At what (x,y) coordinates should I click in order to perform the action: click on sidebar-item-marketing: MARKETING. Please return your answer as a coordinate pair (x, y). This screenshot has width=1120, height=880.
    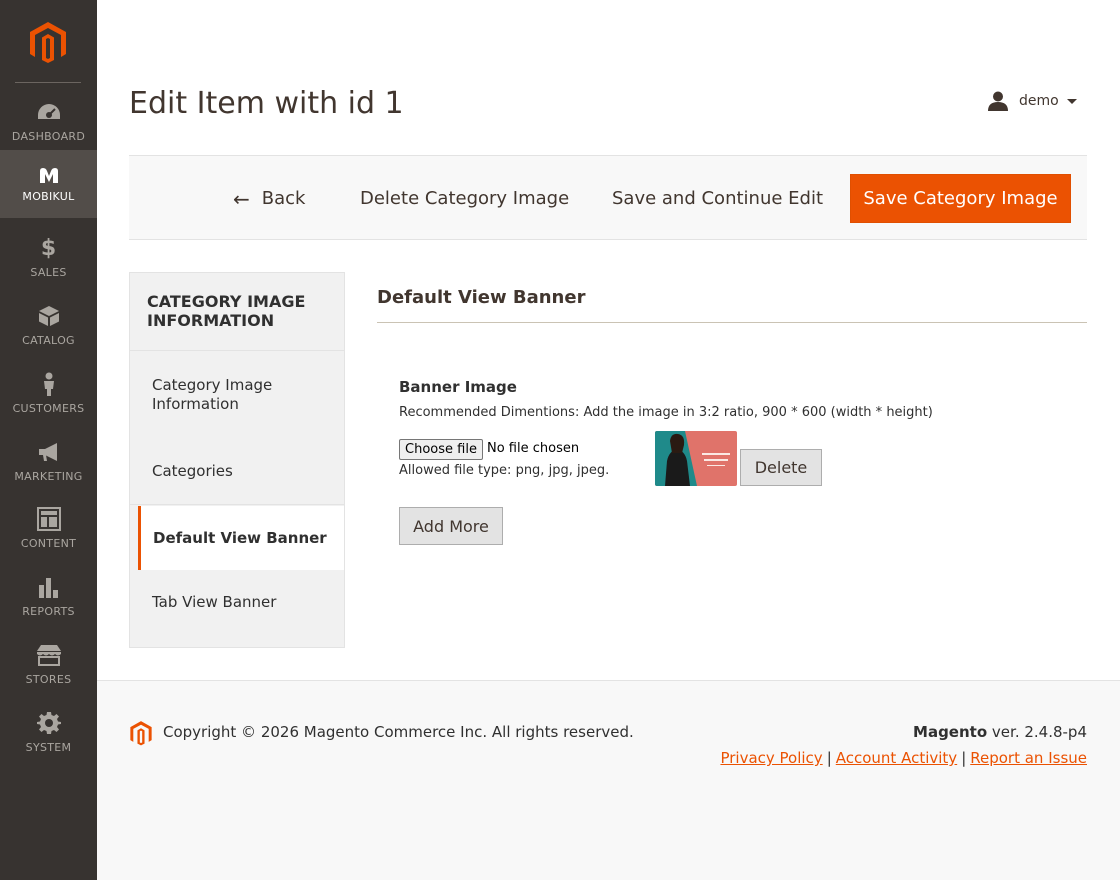
    Looking at the image, I should click on (48, 468).